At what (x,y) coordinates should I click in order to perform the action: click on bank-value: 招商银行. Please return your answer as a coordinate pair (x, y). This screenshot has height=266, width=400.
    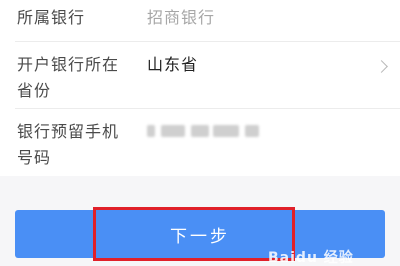
    Looking at the image, I should click on (181, 17).